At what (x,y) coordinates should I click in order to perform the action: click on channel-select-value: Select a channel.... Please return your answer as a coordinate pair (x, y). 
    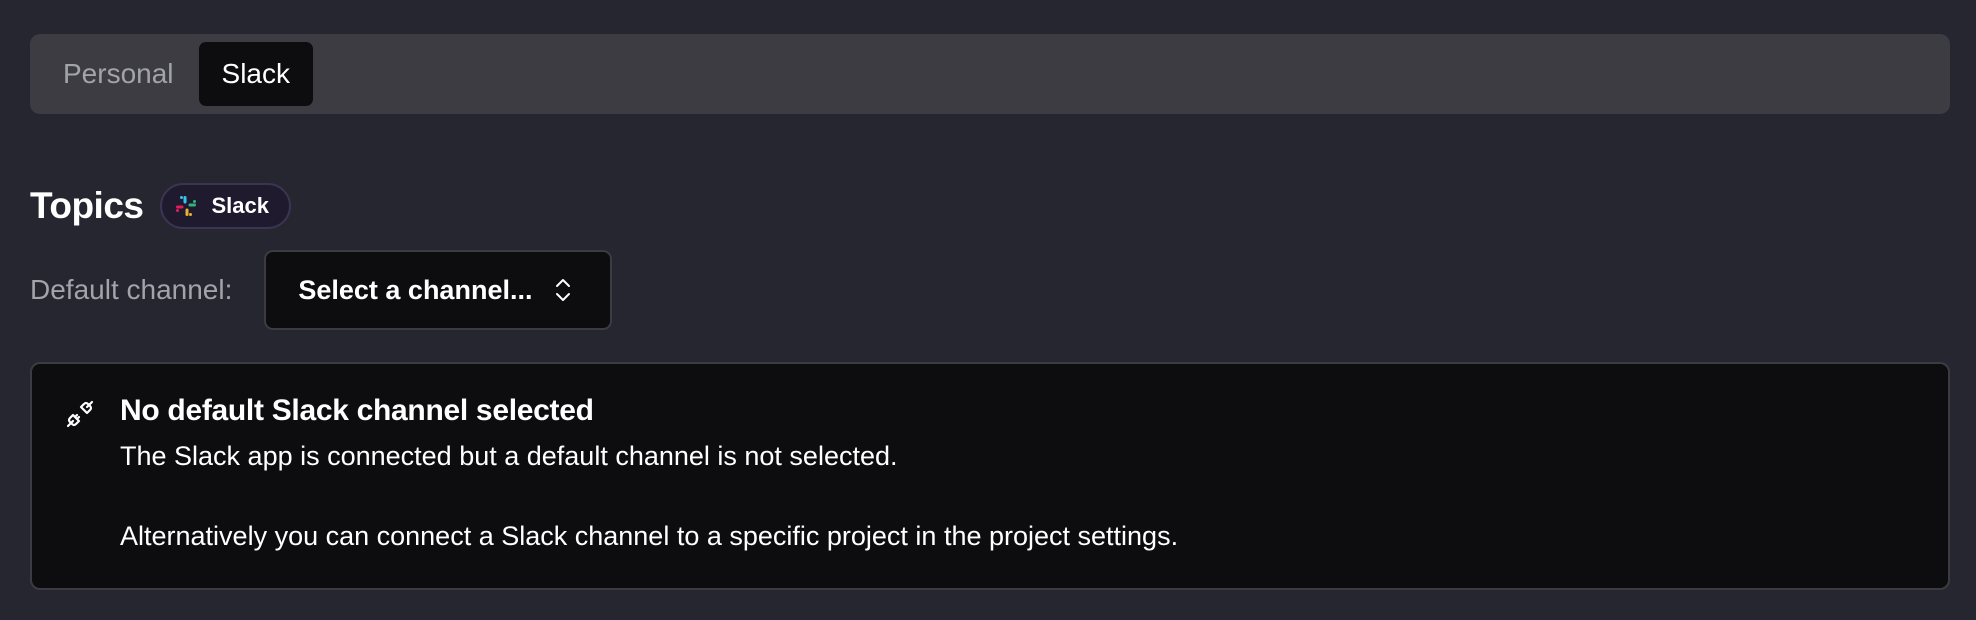
    Looking at the image, I should click on (415, 289).